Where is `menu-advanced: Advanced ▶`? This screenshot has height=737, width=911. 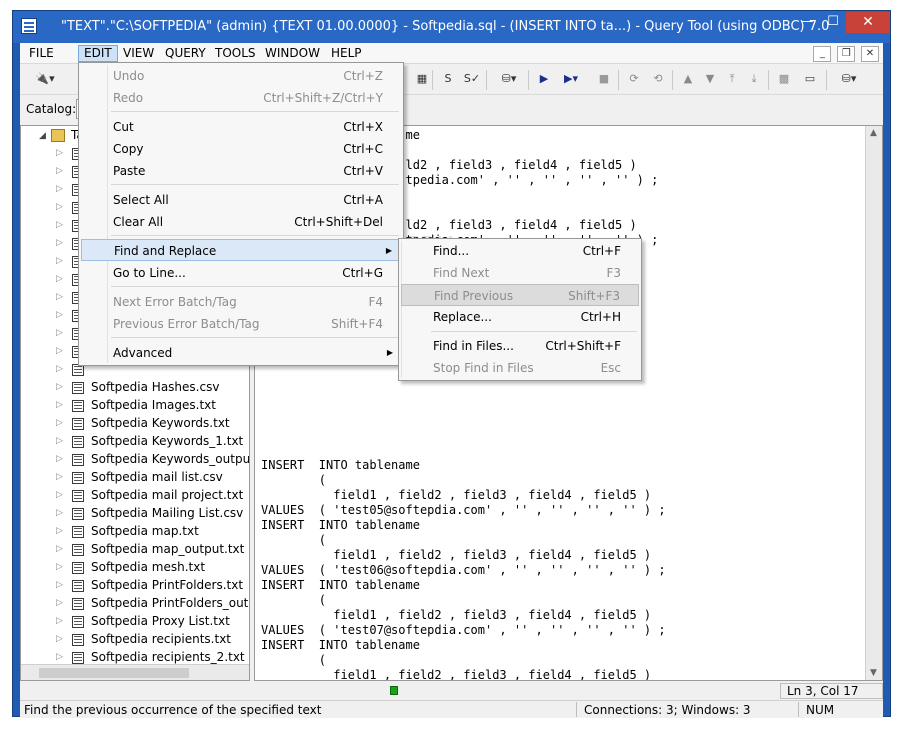 menu-advanced: Advanced ▶ is located at coordinates (241, 353).